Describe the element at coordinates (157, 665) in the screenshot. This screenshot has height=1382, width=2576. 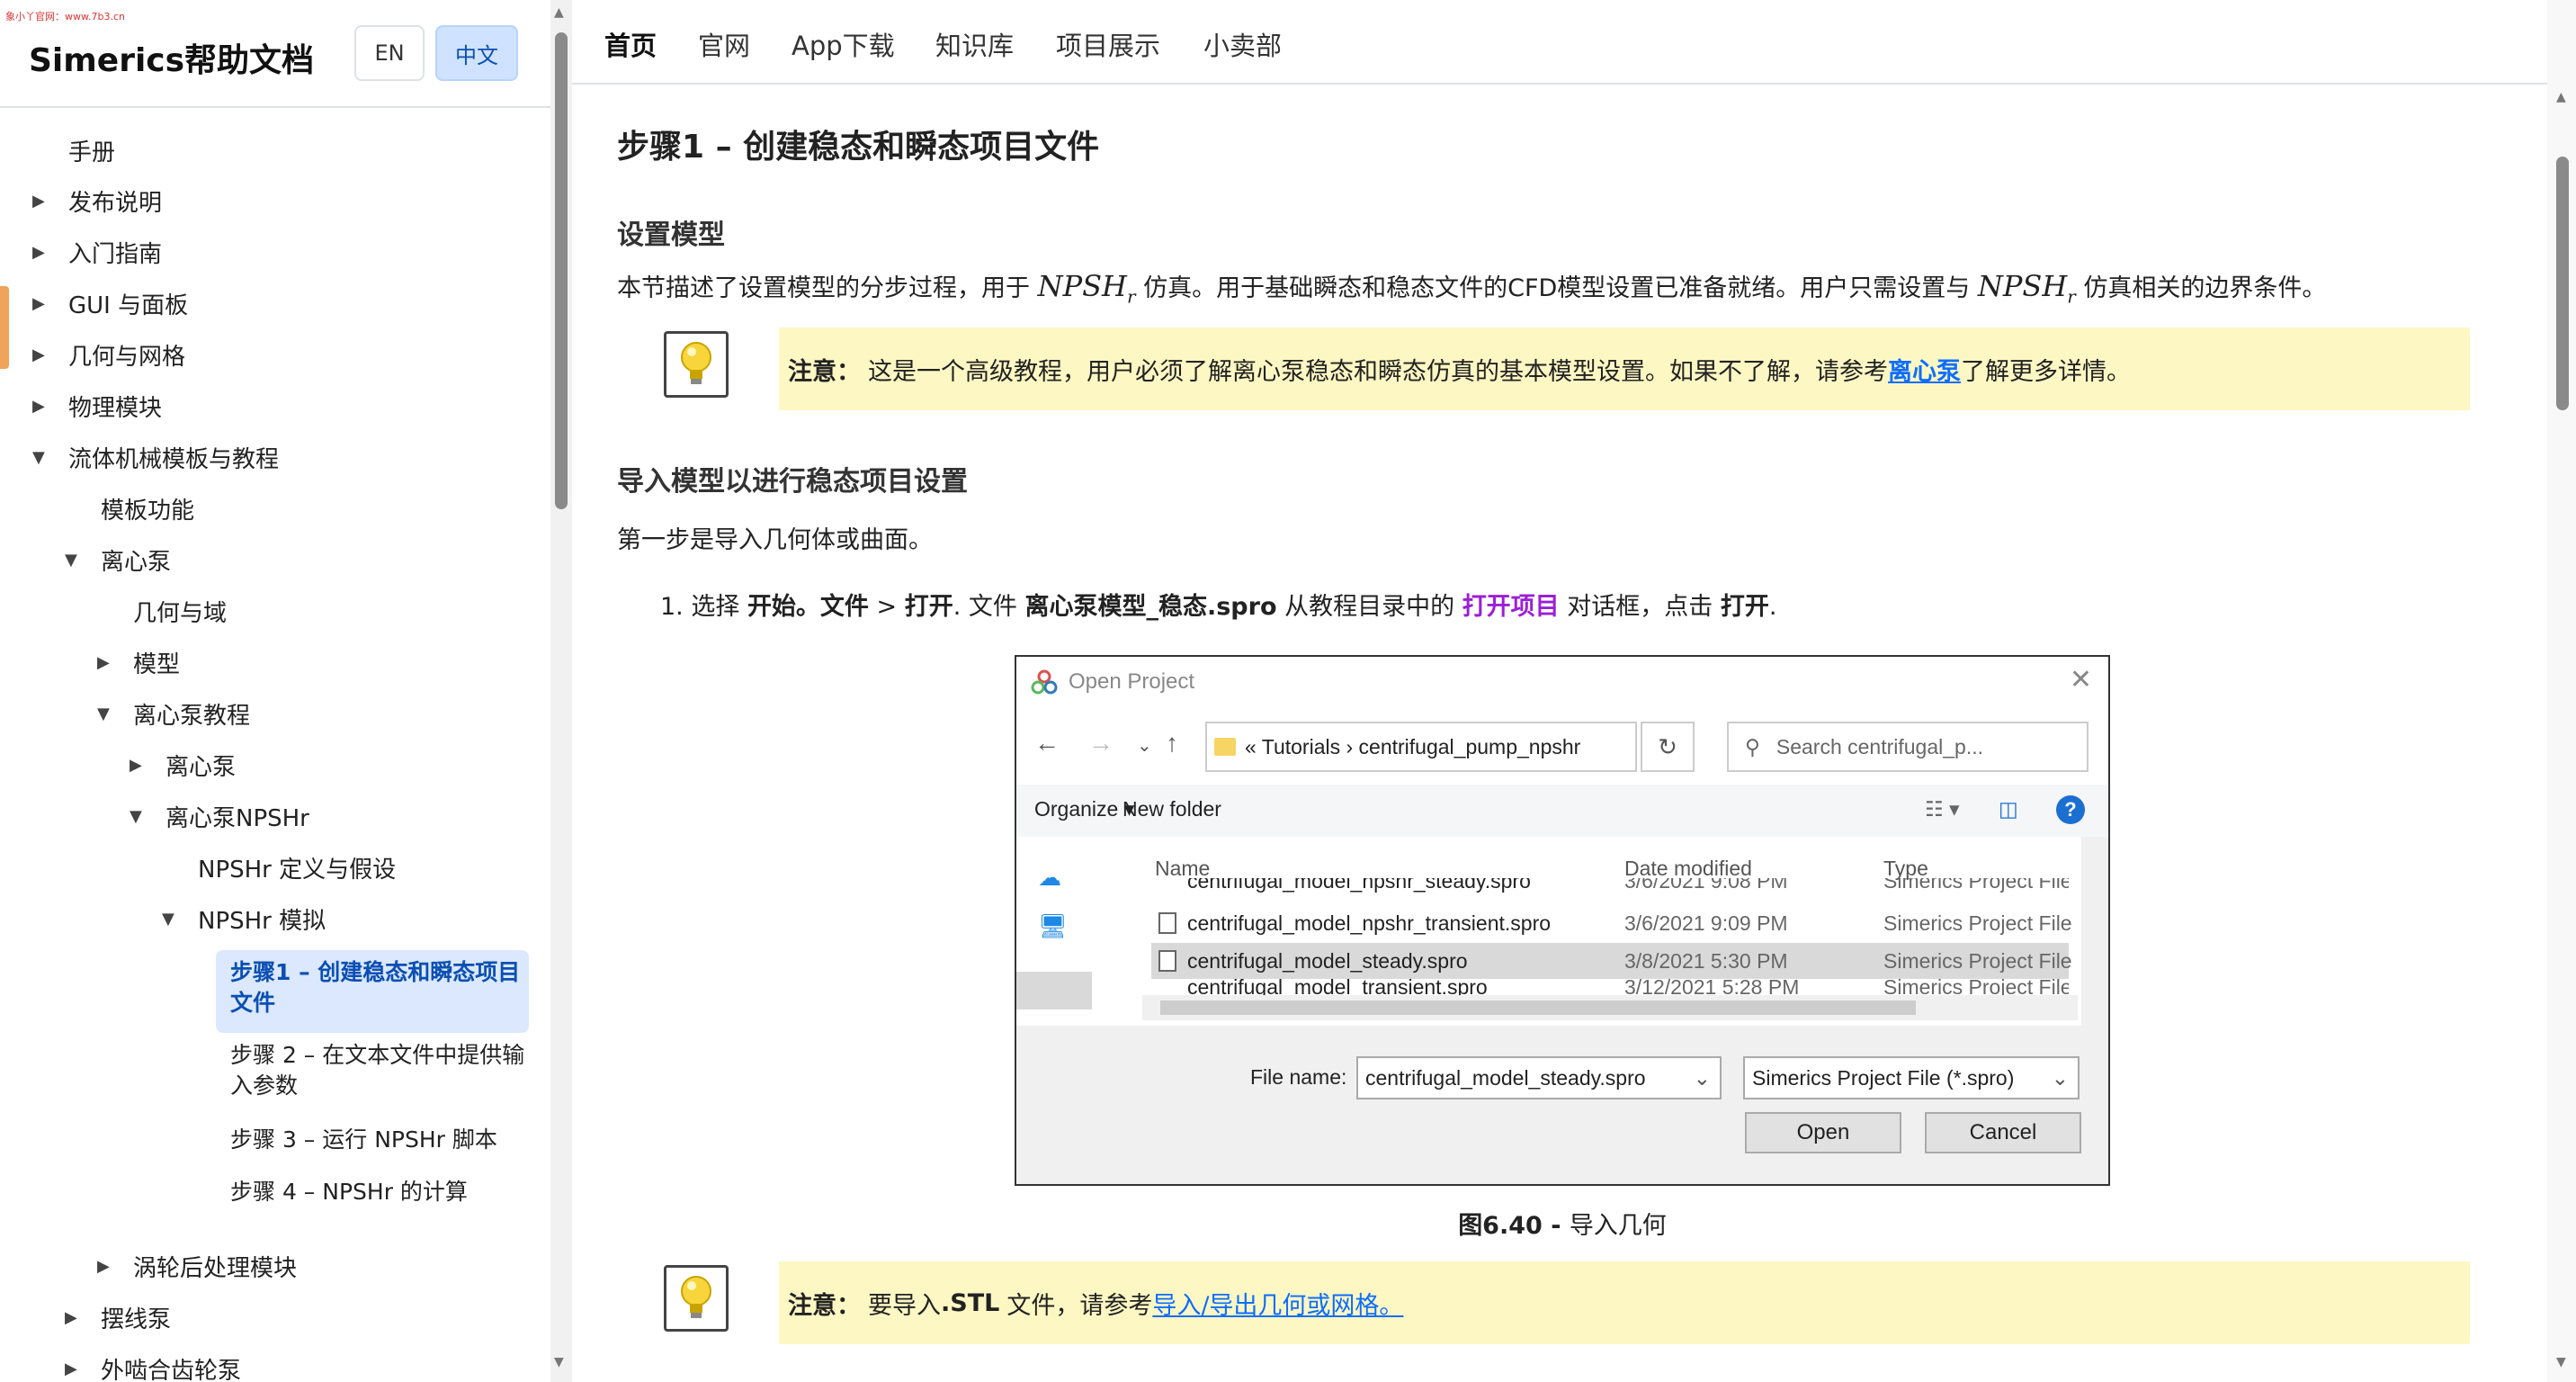
I see `sidebar-item-label: 模型` at that location.